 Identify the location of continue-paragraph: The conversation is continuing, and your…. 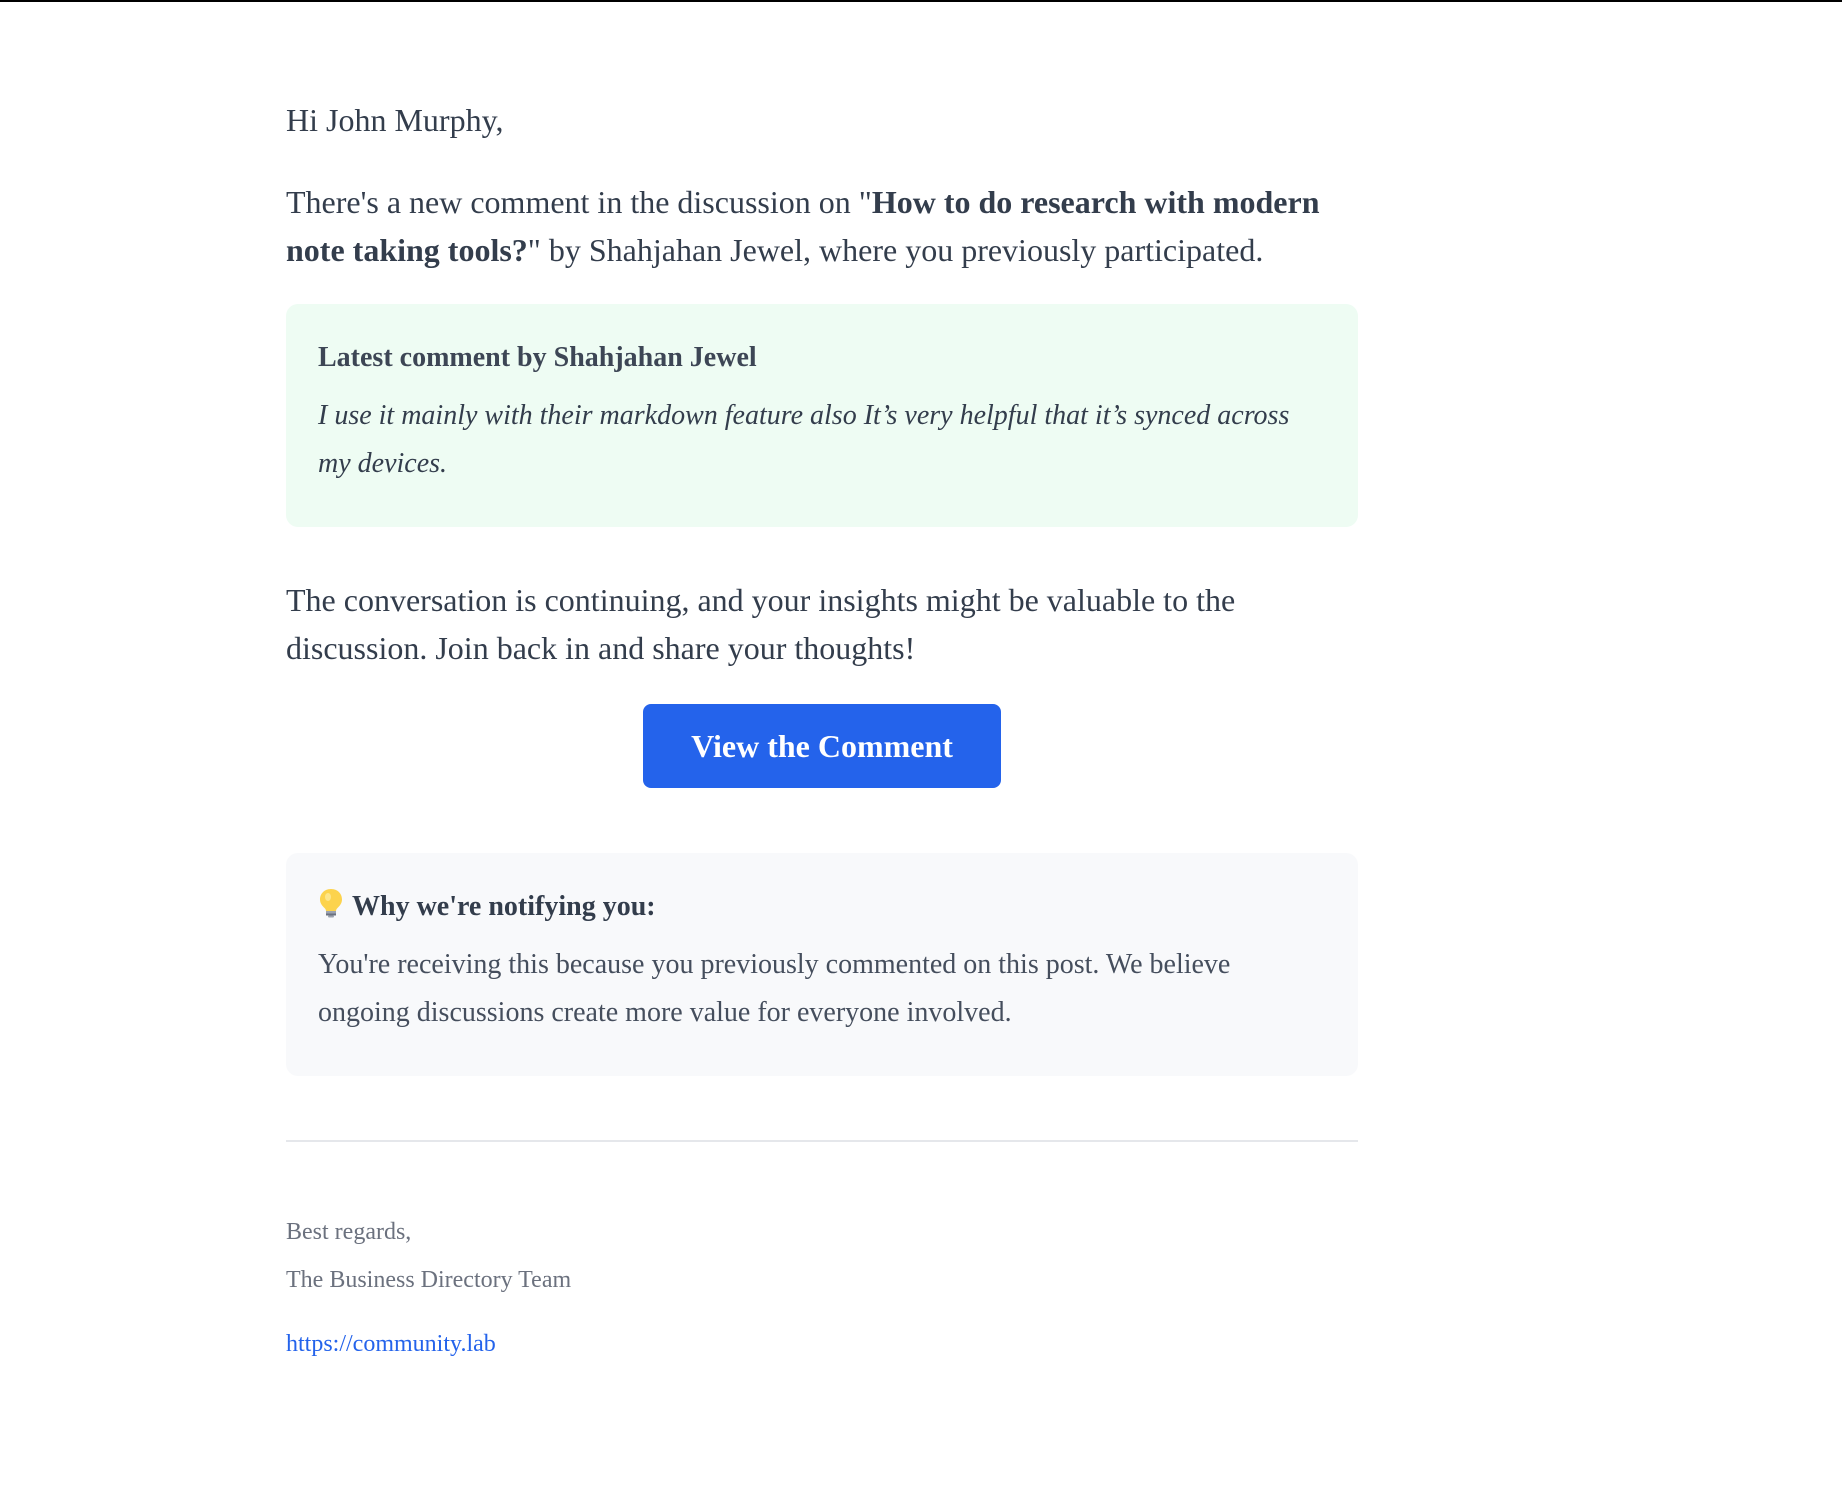
(761, 624).